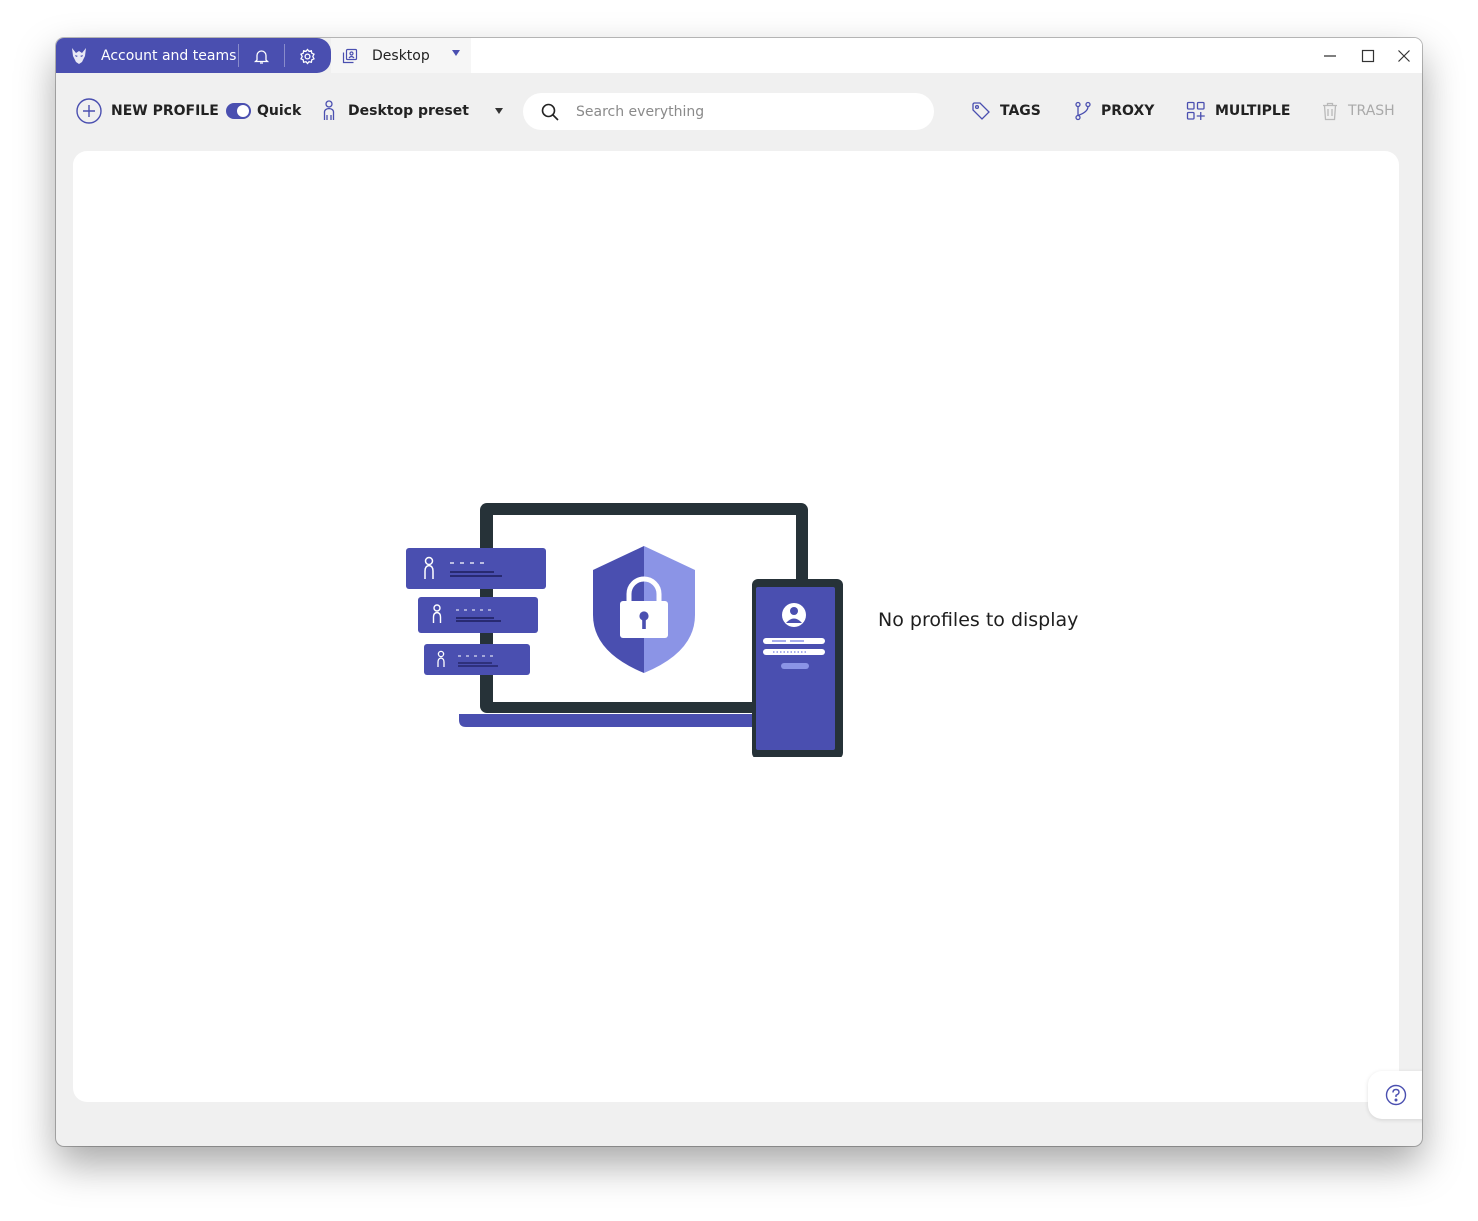 The height and width of the screenshot is (1221, 1478). Describe the element at coordinates (1196, 111) in the screenshot. I see `multiple-grid-icon` at that location.